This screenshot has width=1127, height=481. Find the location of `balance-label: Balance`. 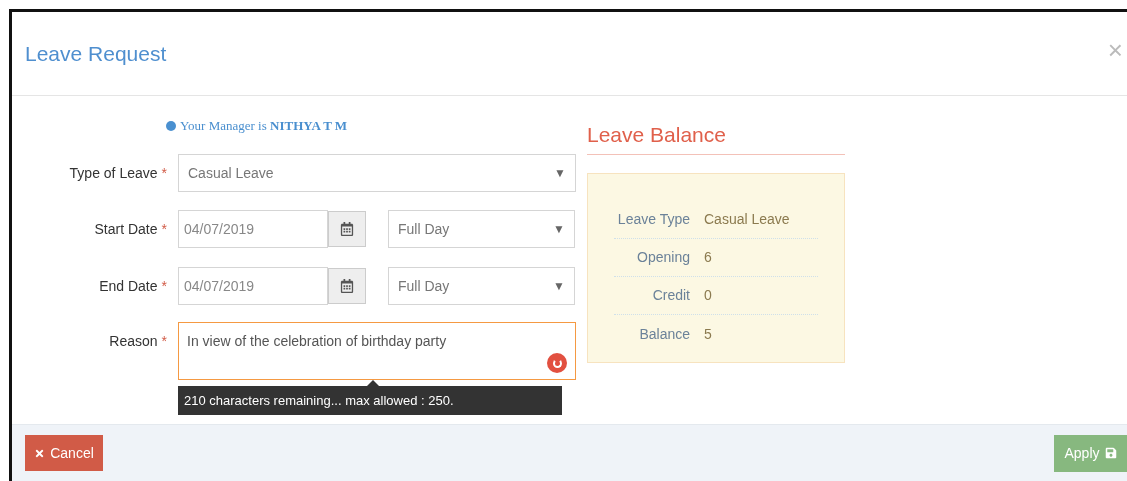

balance-label: Balance is located at coordinates (664, 334).